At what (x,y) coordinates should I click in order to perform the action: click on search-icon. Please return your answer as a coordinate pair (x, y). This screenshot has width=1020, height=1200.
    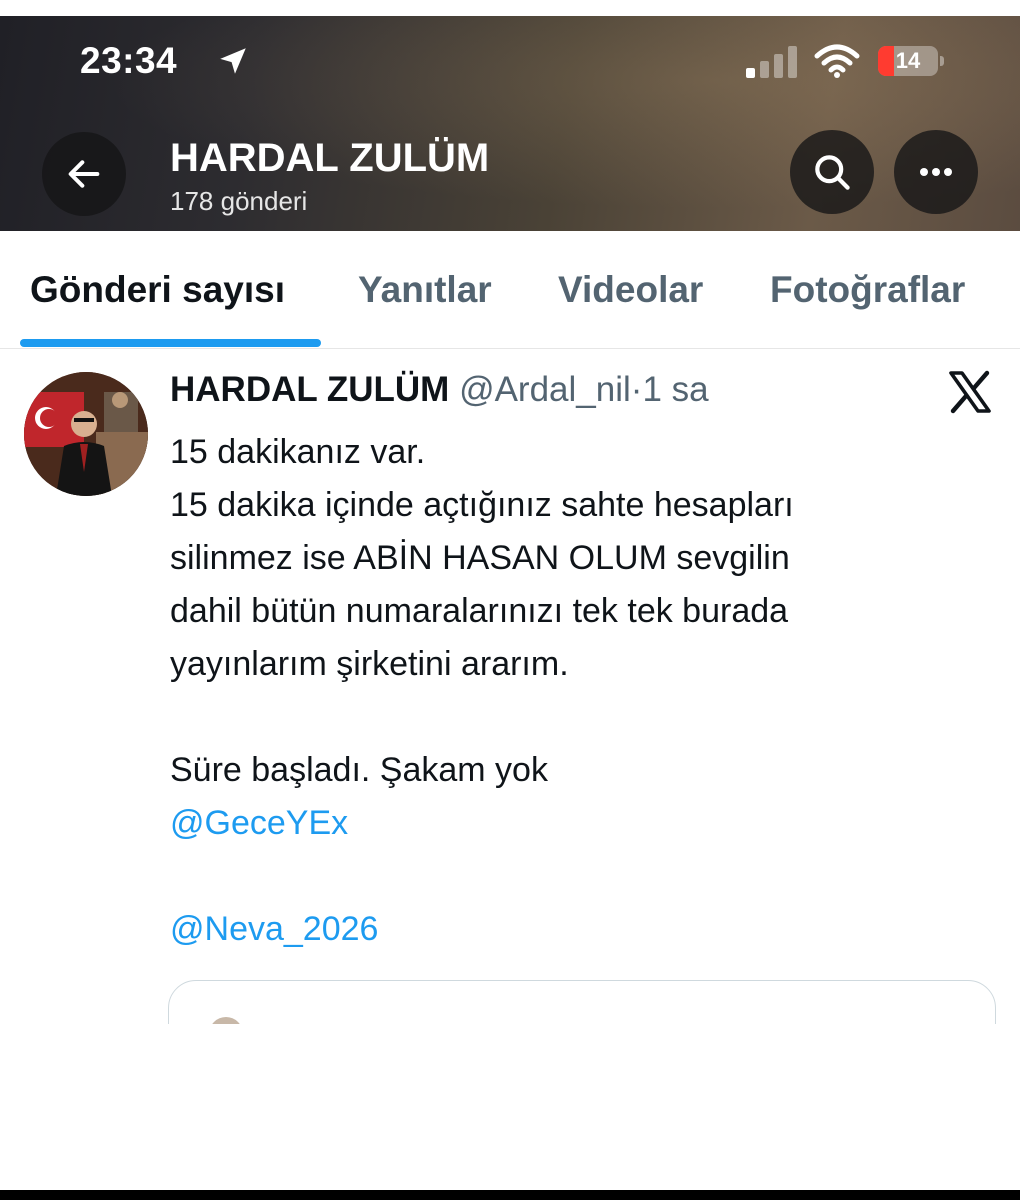
    Looking at the image, I should click on (832, 172).